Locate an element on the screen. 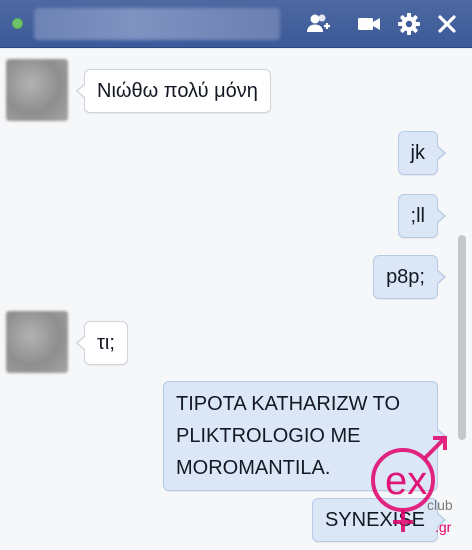  message-text: ;ll is located at coordinates (417, 216).